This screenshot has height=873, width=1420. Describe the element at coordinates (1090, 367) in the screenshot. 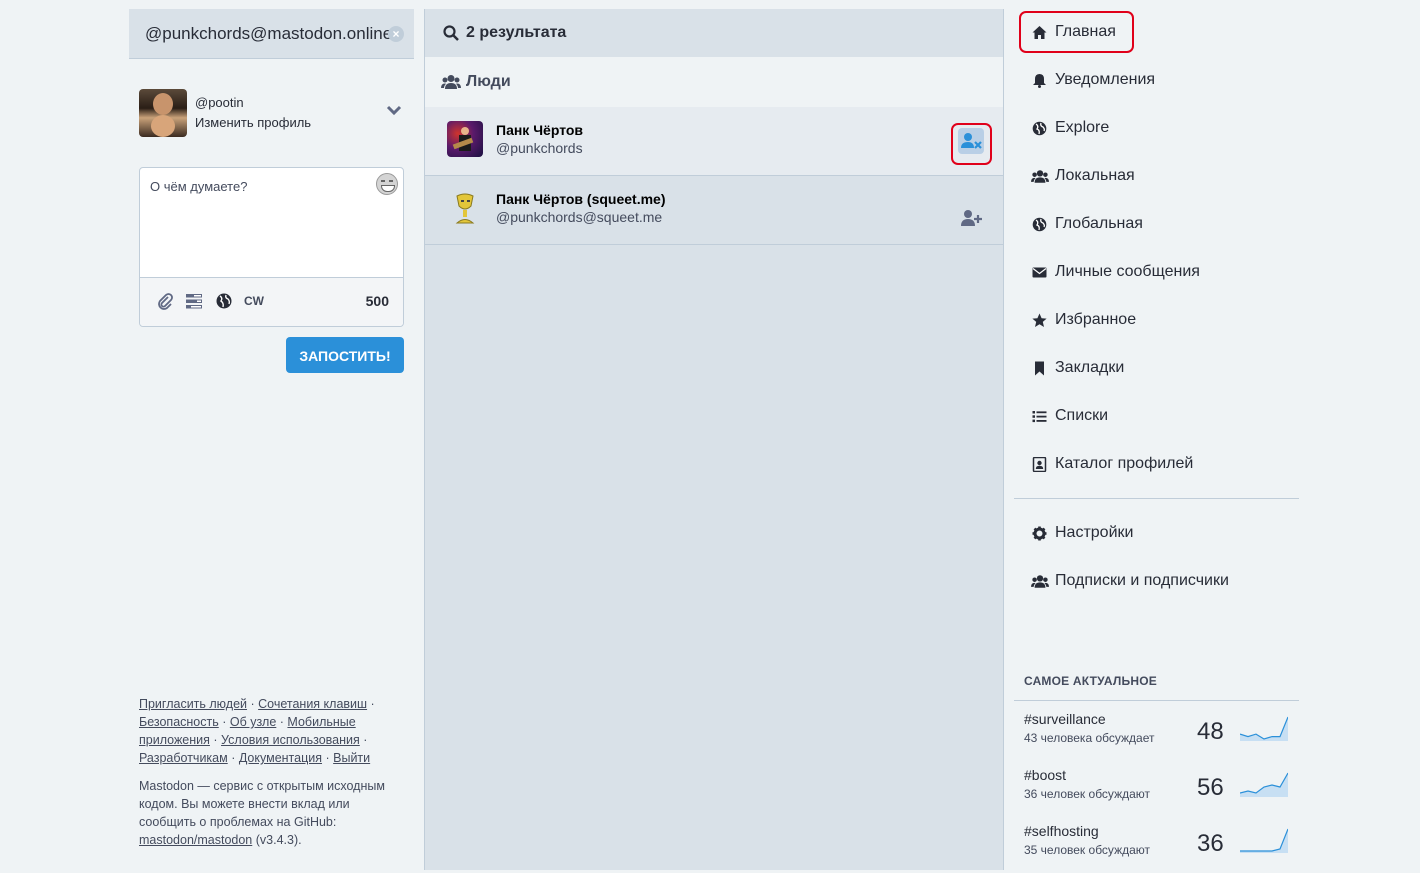

I see `nav-label: Закладки` at that location.